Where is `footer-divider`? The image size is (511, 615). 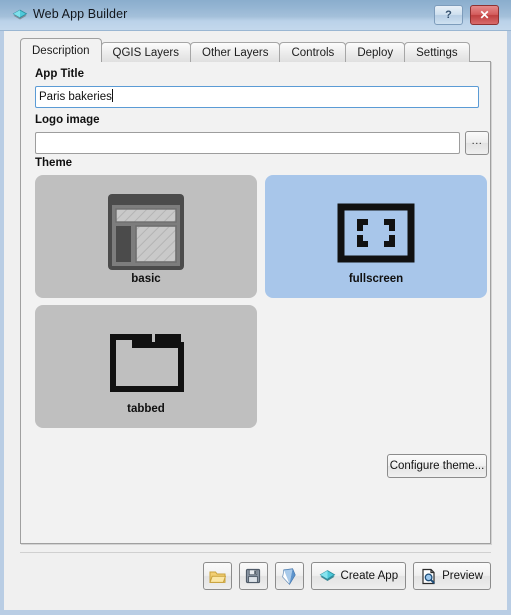
footer-divider is located at coordinates (255, 552).